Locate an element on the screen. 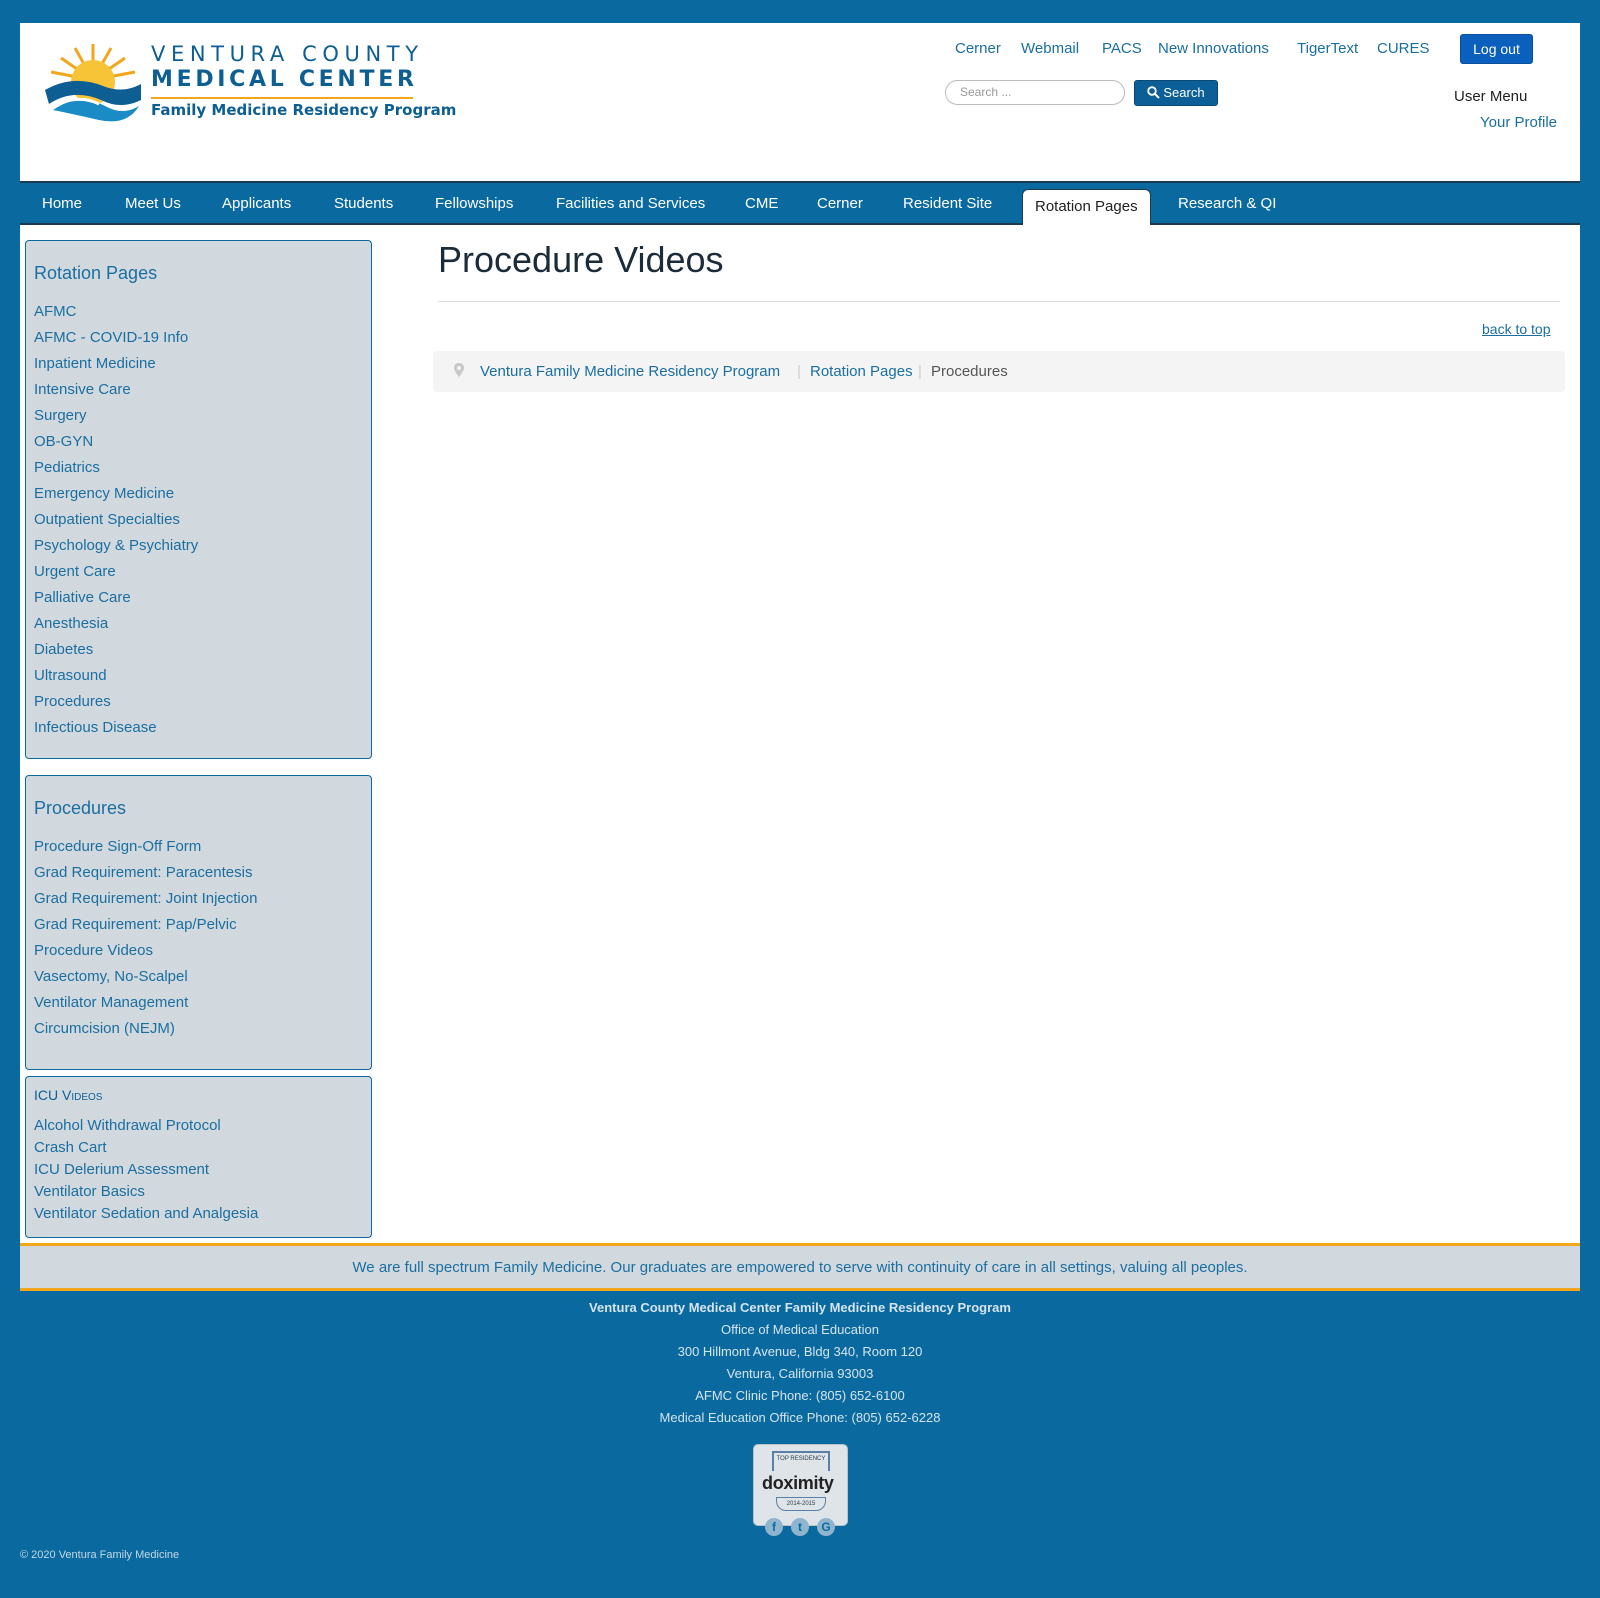 The height and width of the screenshot is (1598, 1600). location-pin-icon is located at coordinates (459, 370).